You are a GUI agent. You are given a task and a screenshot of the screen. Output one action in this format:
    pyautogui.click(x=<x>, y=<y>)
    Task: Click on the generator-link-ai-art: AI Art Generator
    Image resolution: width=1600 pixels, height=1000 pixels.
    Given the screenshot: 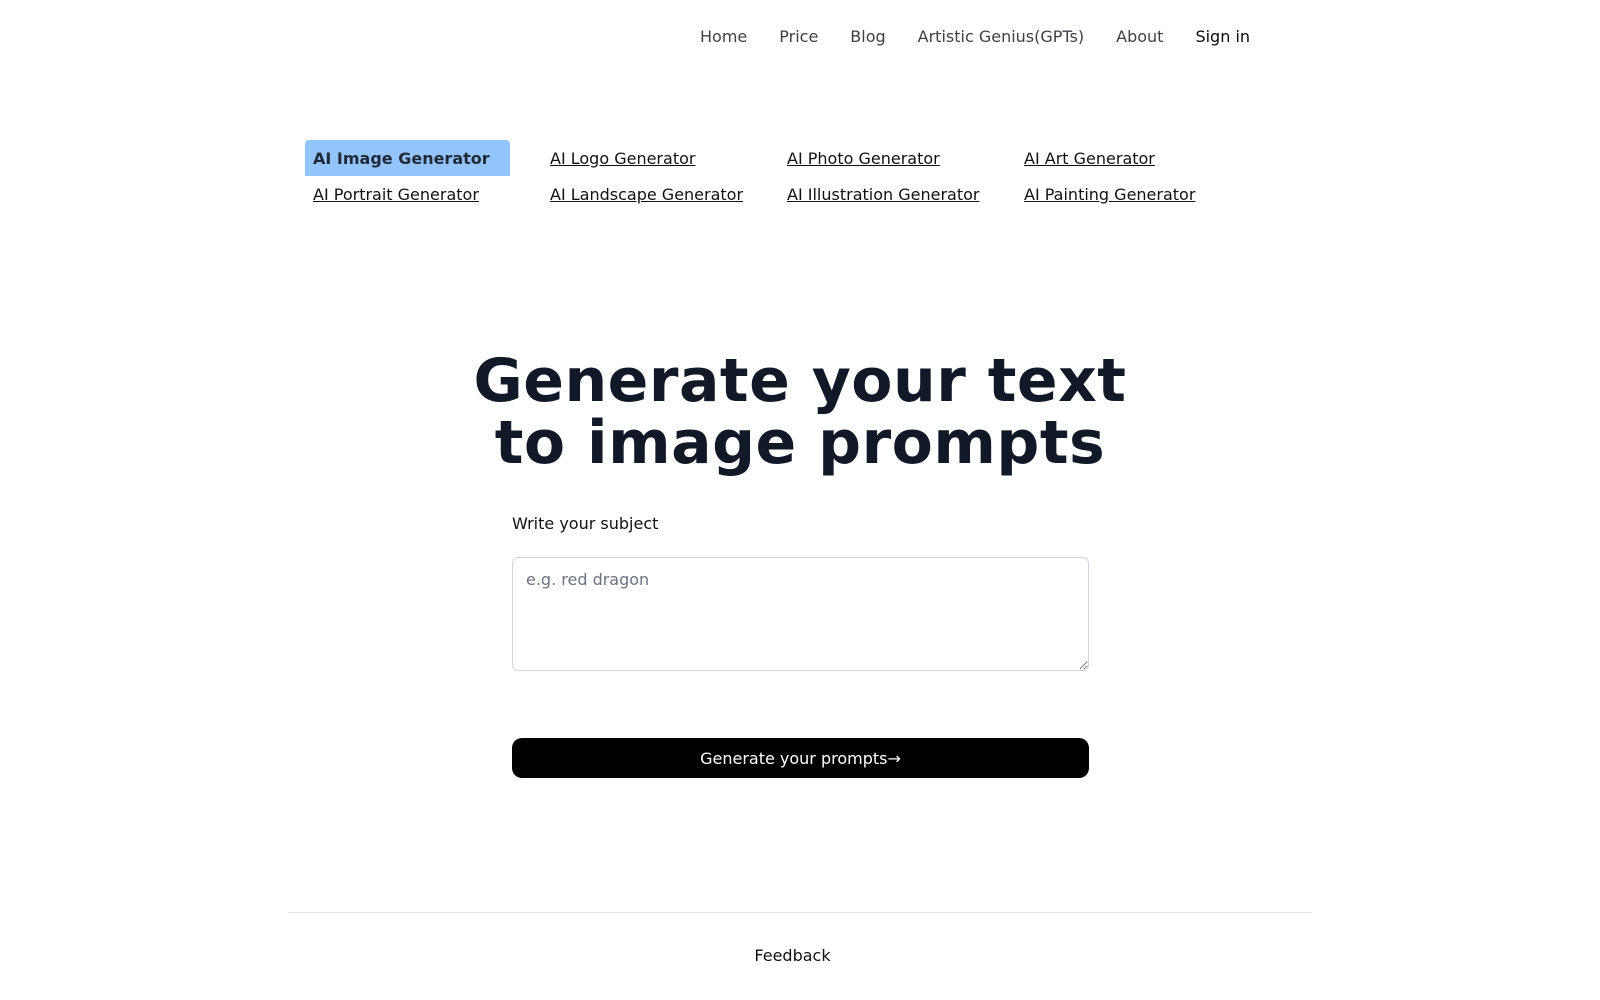 What is the action you would take?
    pyautogui.click(x=1134, y=158)
    